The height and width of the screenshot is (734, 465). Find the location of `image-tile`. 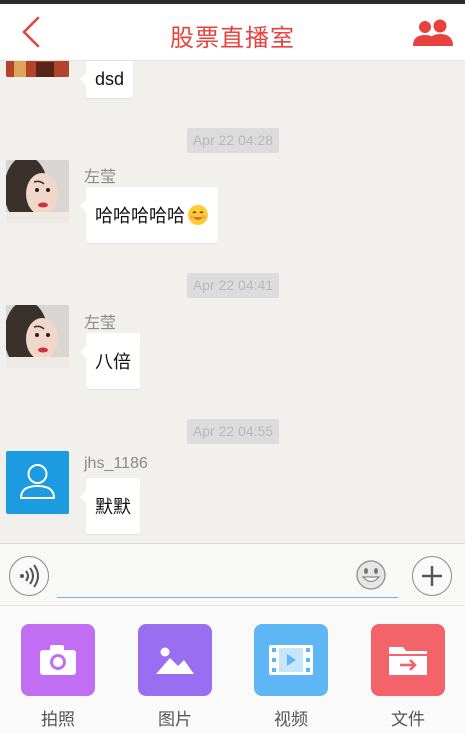

image-tile is located at coordinates (175, 660).